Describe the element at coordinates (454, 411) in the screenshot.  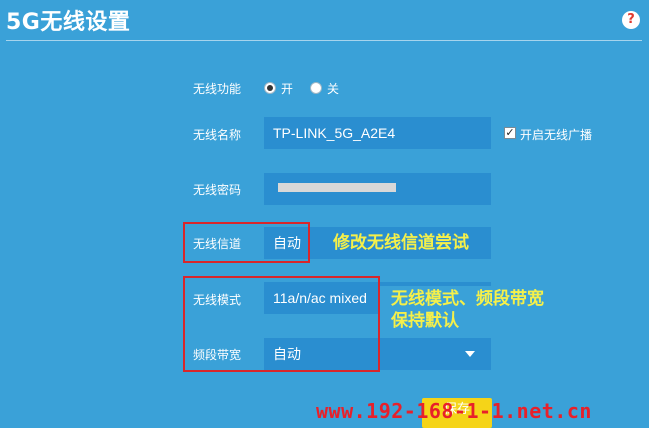
I see `watermark: www.192-168-1-1.net.cn` at that location.